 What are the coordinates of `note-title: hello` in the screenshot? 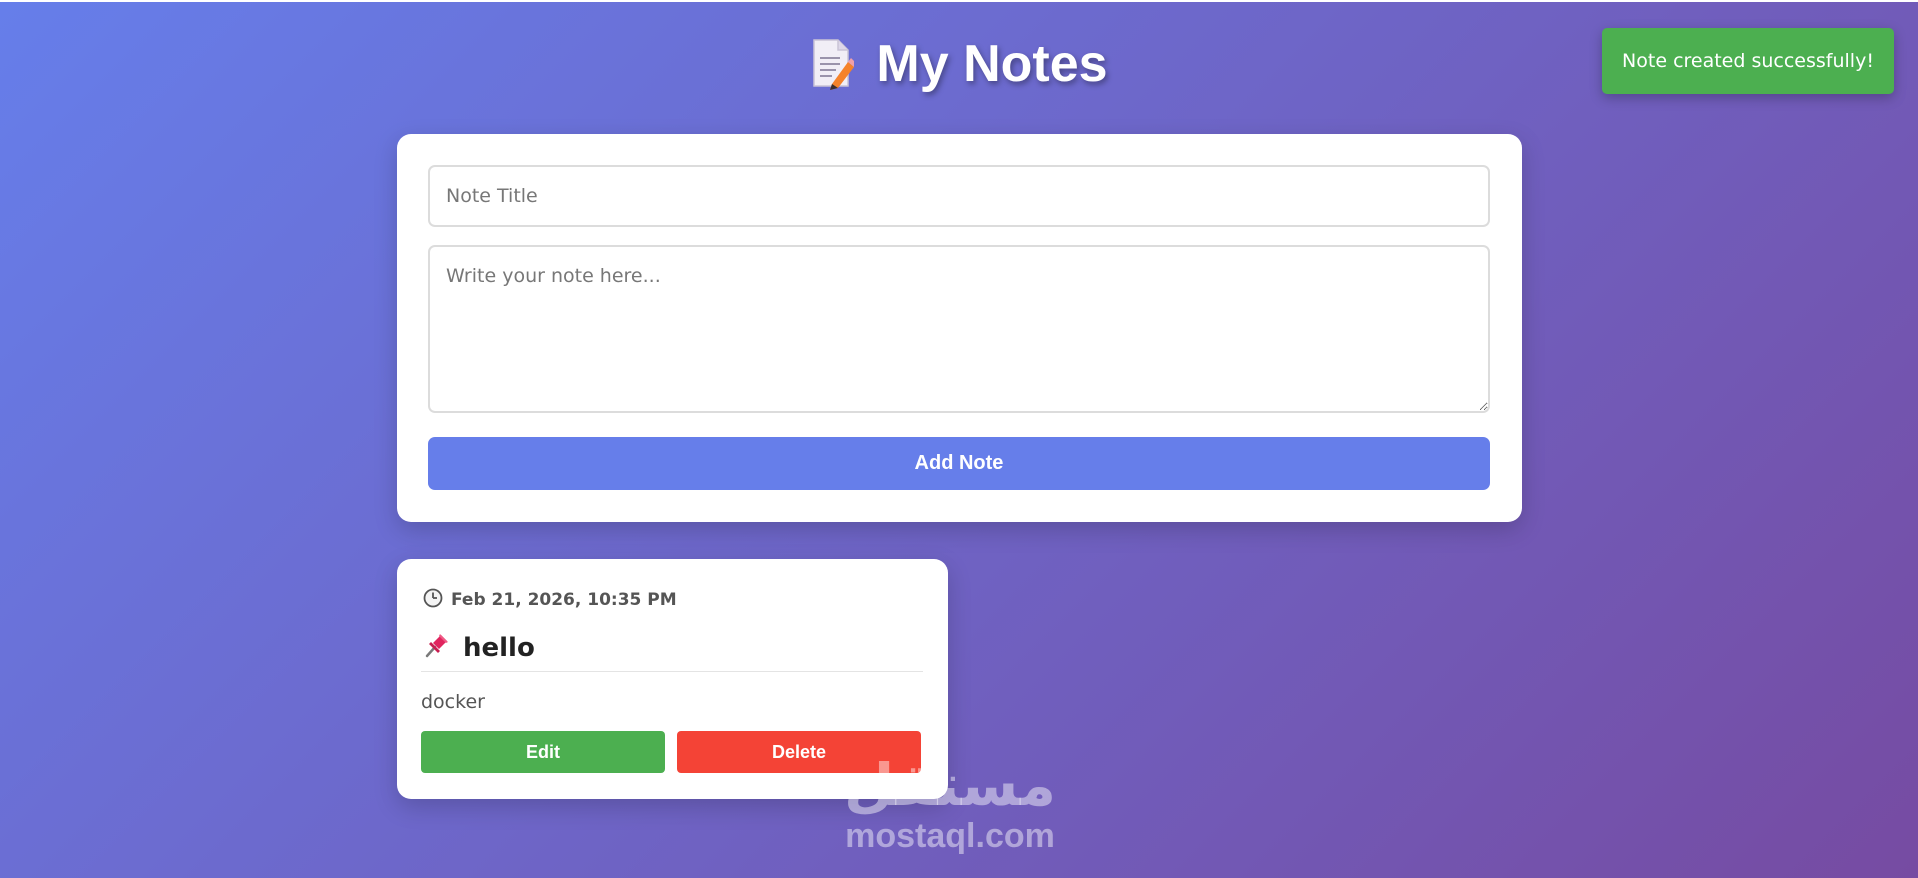 It's located at (479, 648).